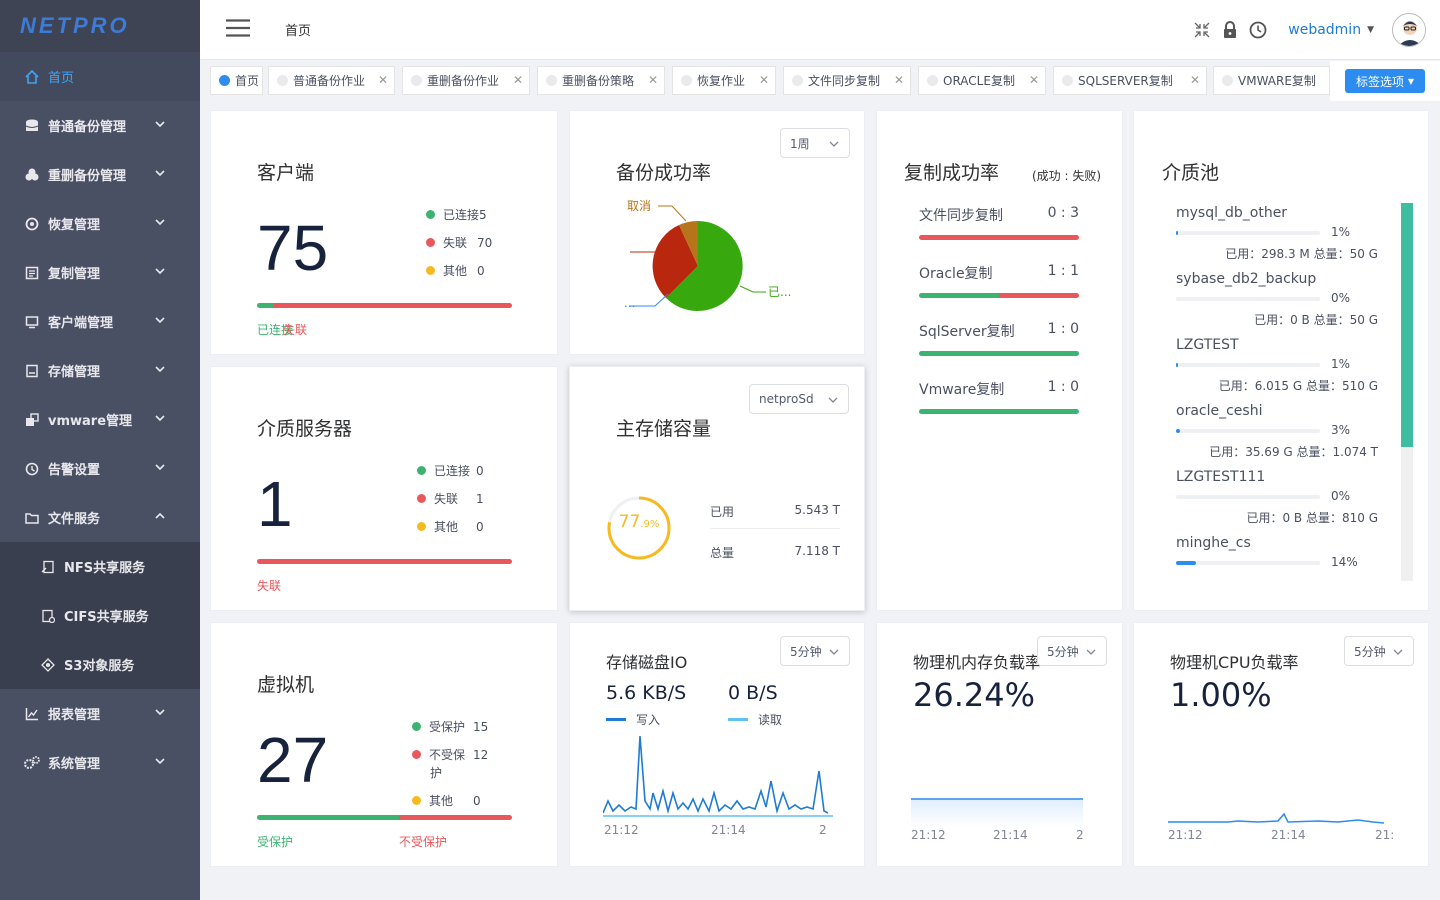  I want to click on sidebar-item-home: 首页, so click(100, 76).